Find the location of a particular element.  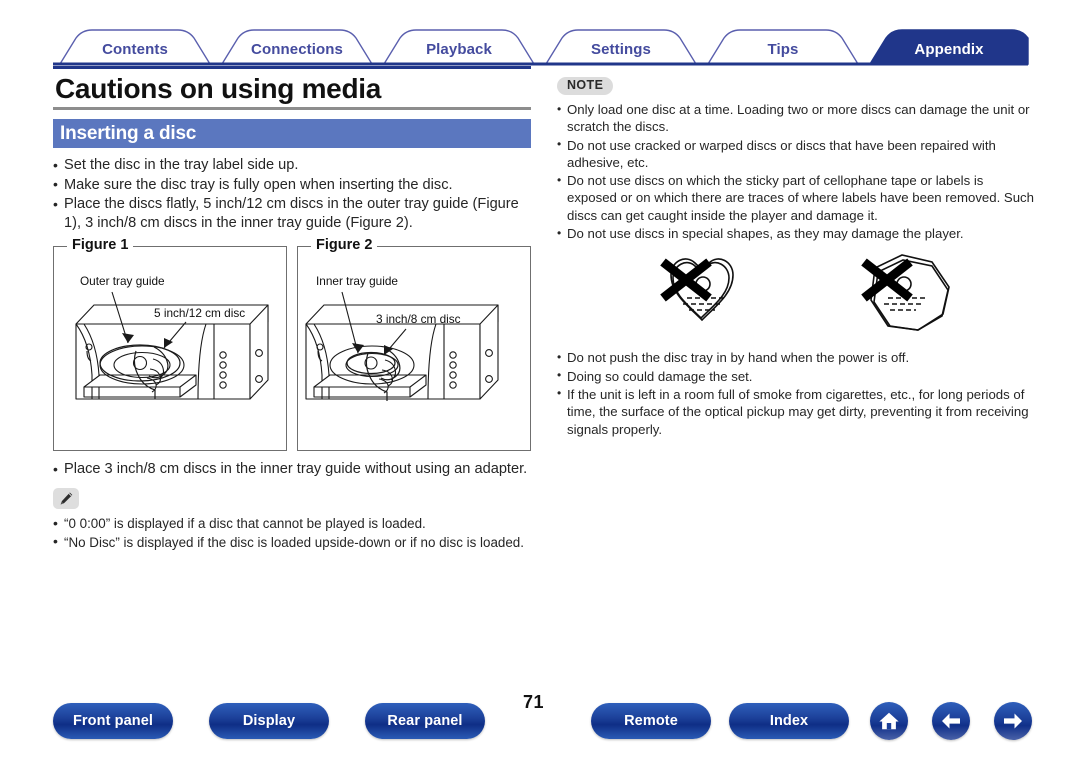

home-button is located at coordinates (889, 721).